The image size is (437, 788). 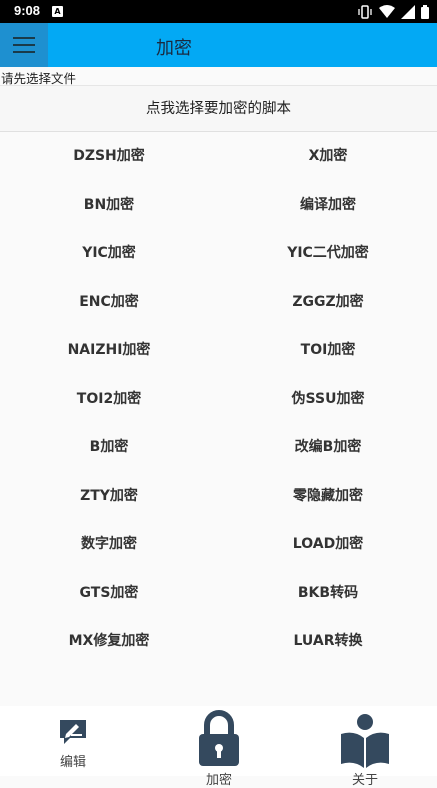 What do you see at coordinates (72, 762) in the screenshot?
I see `nav-label-edit: 编辑` at bounding box center [72, 762].